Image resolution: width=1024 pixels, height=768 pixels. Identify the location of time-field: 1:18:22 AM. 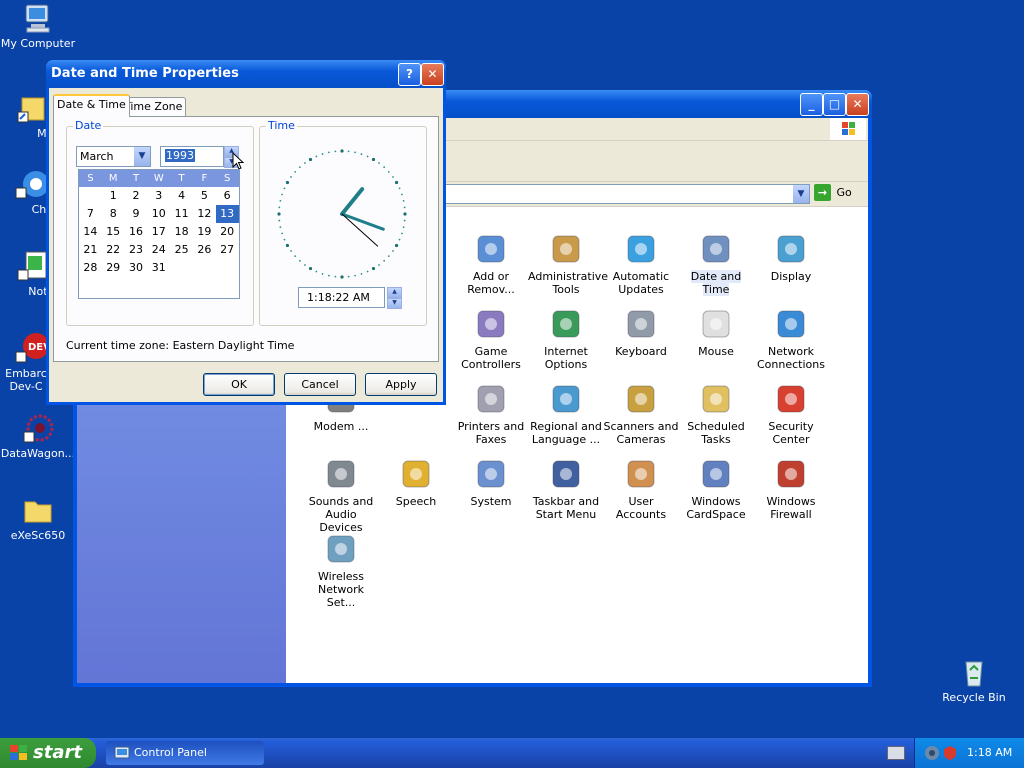
(341, 297).